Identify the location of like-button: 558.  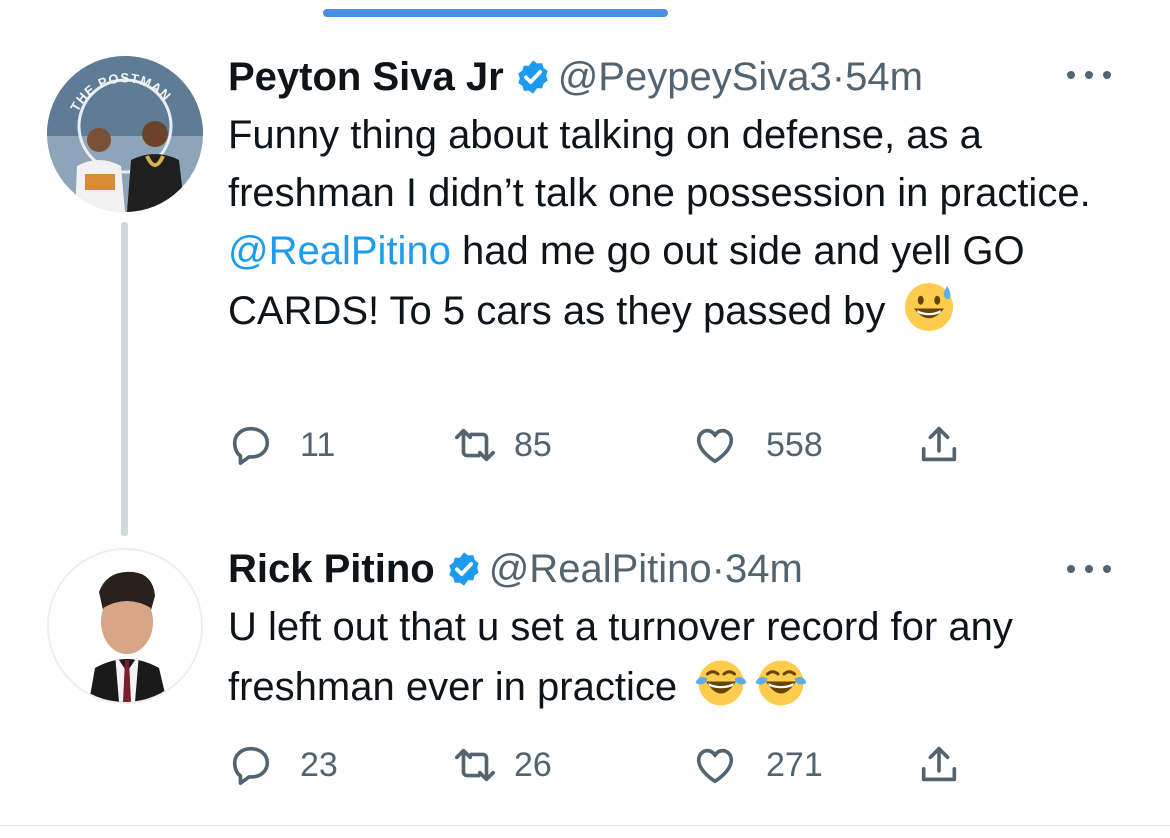
(757, 445).